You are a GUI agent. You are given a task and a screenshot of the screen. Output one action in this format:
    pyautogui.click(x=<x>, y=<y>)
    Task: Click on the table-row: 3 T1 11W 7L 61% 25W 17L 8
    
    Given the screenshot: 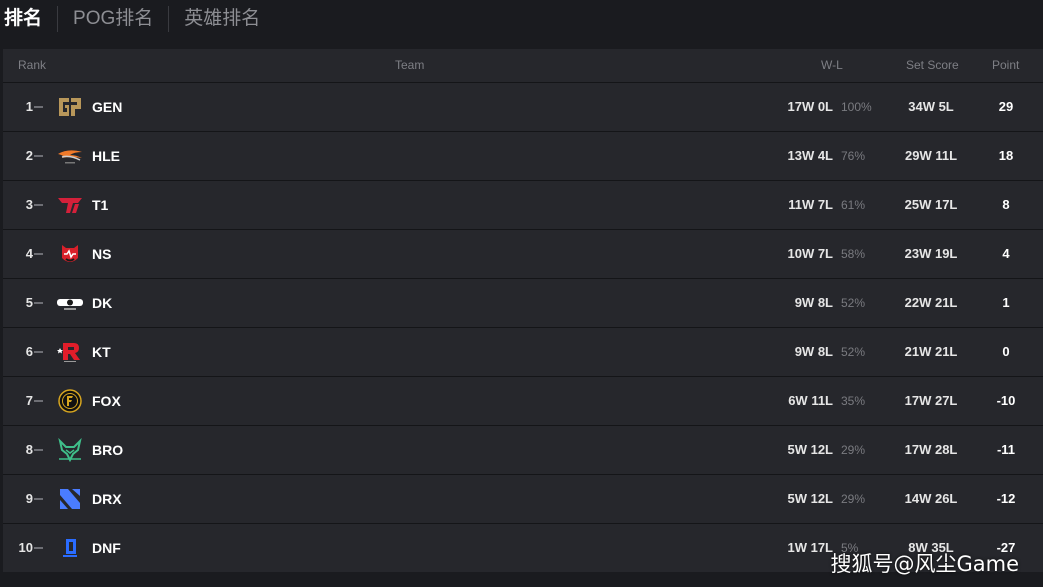 What is the action you would take?
    pyautogui.click(x=523, y=204)
    